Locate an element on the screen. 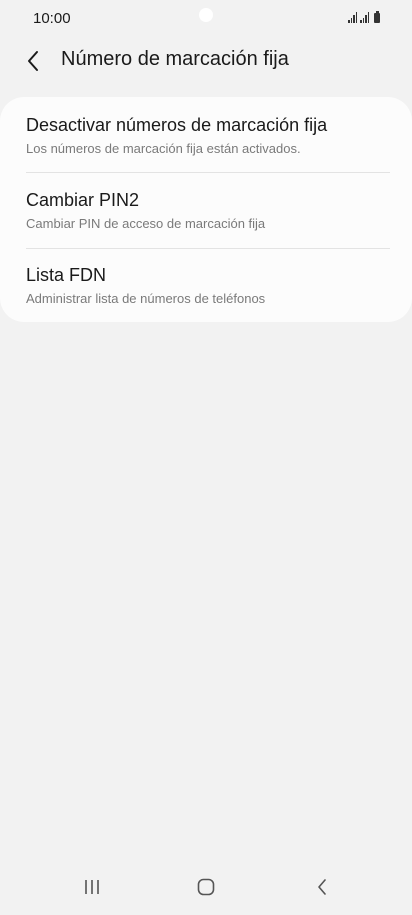 This screenshot has height=915, width=412. home-icon is located at coordinates (206, 887).